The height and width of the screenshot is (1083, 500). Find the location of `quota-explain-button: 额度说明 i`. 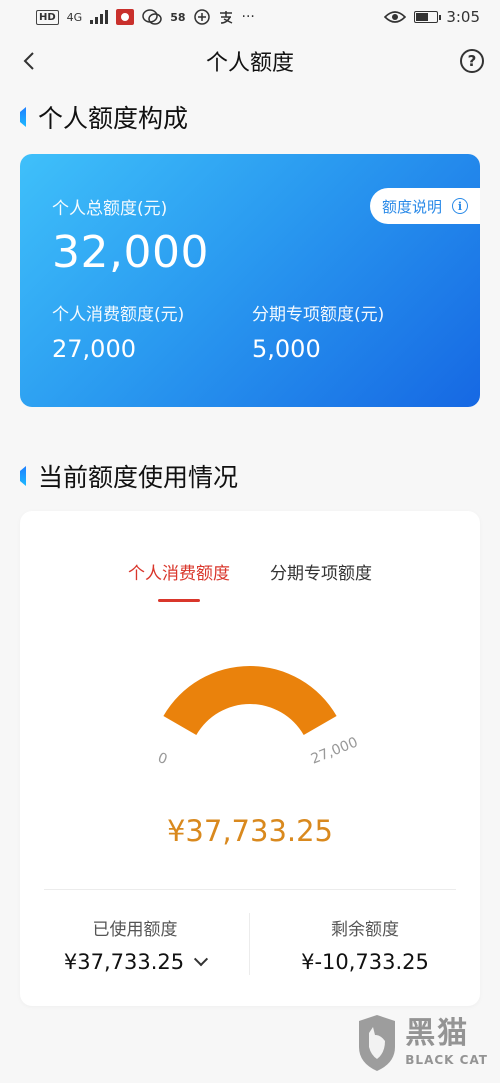

quota-explain-button: 额度说明 i is located at coordinates (424, 206).